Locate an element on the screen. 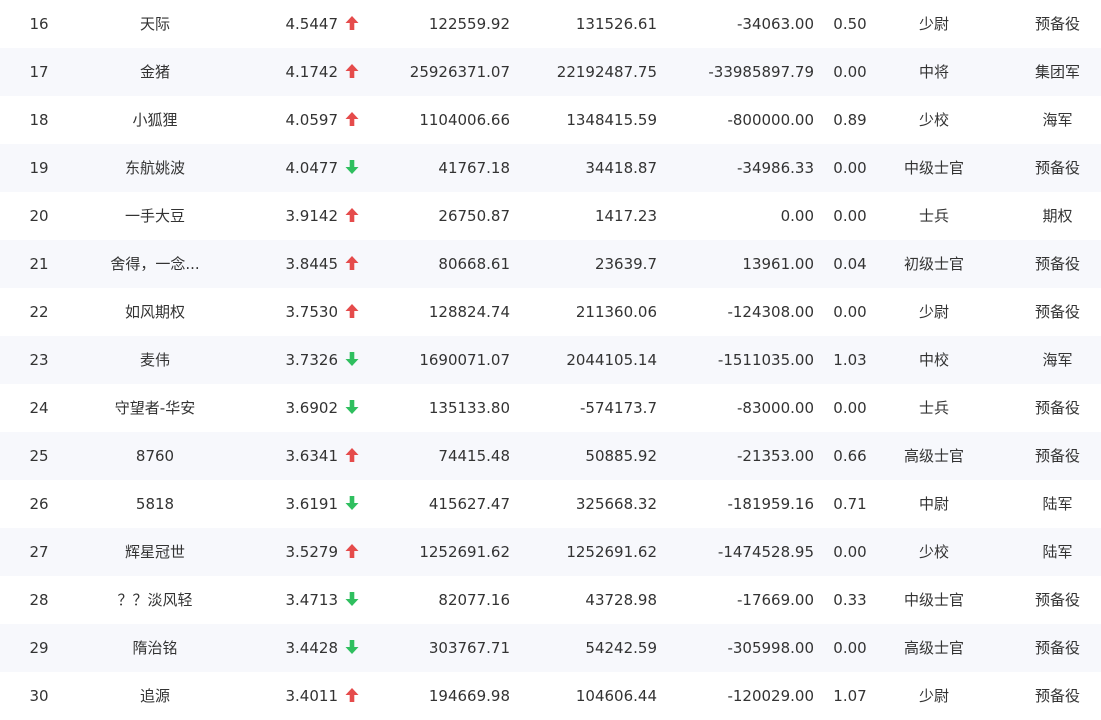 The width and height of the screenshot is (1101, 720). ratio-cell: 0.89 is located at coordinates (850, 120).